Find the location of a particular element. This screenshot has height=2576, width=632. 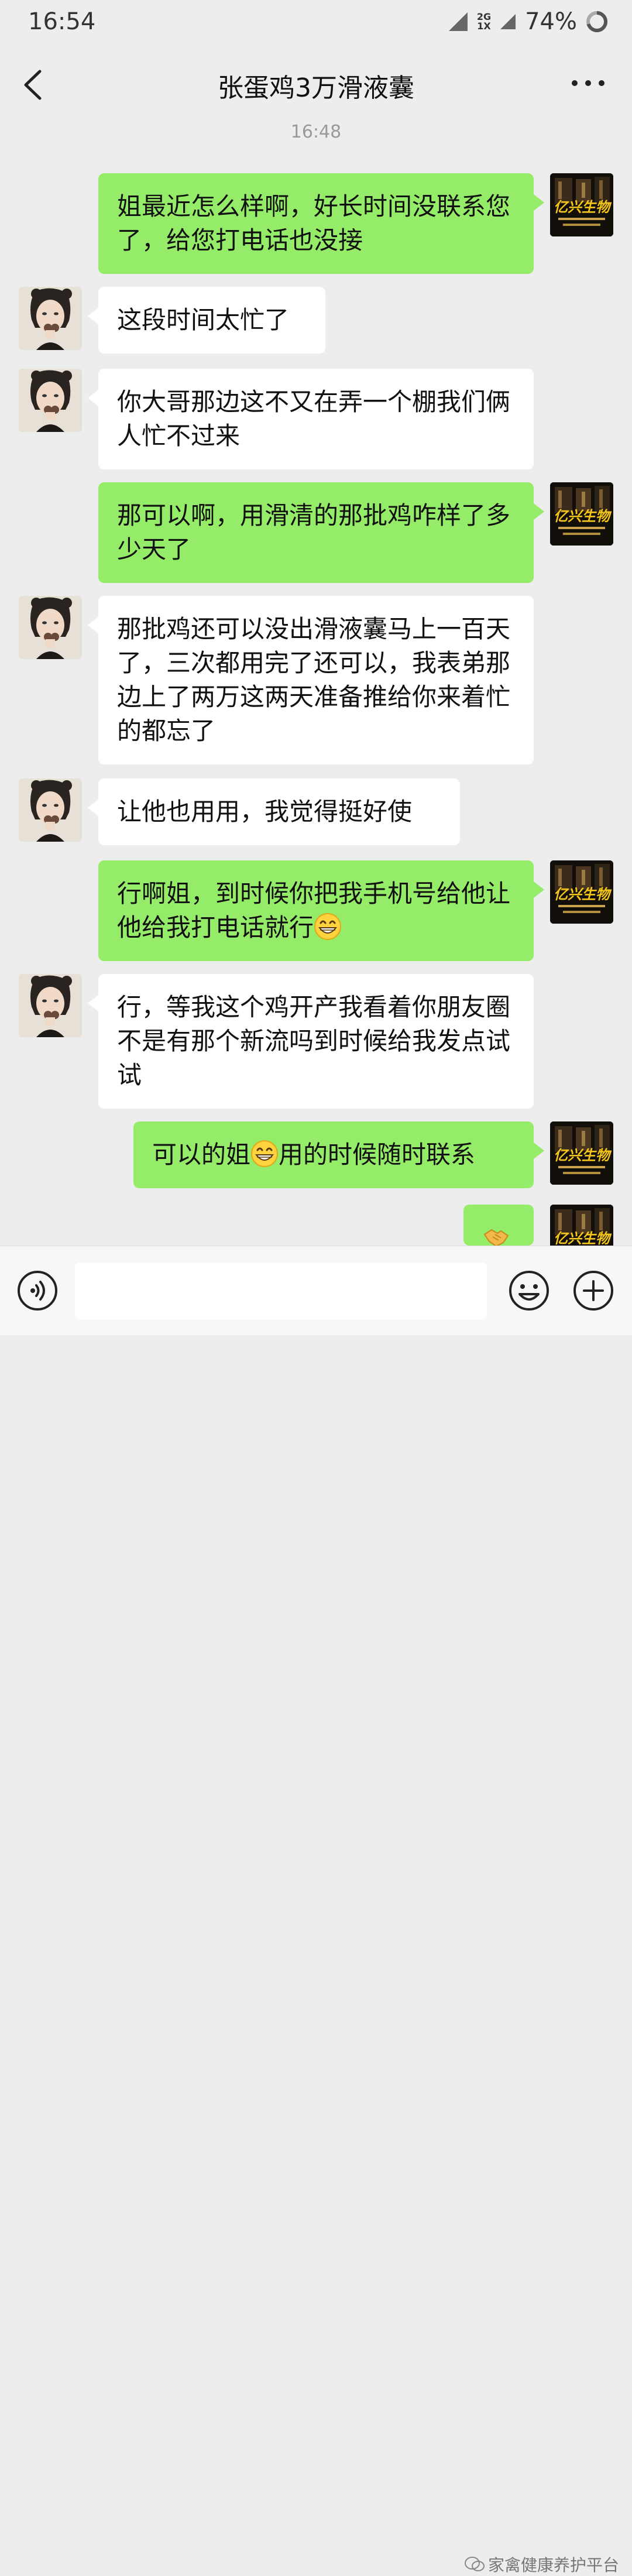

handshake-emoji is located at coordinates (496, 1234).